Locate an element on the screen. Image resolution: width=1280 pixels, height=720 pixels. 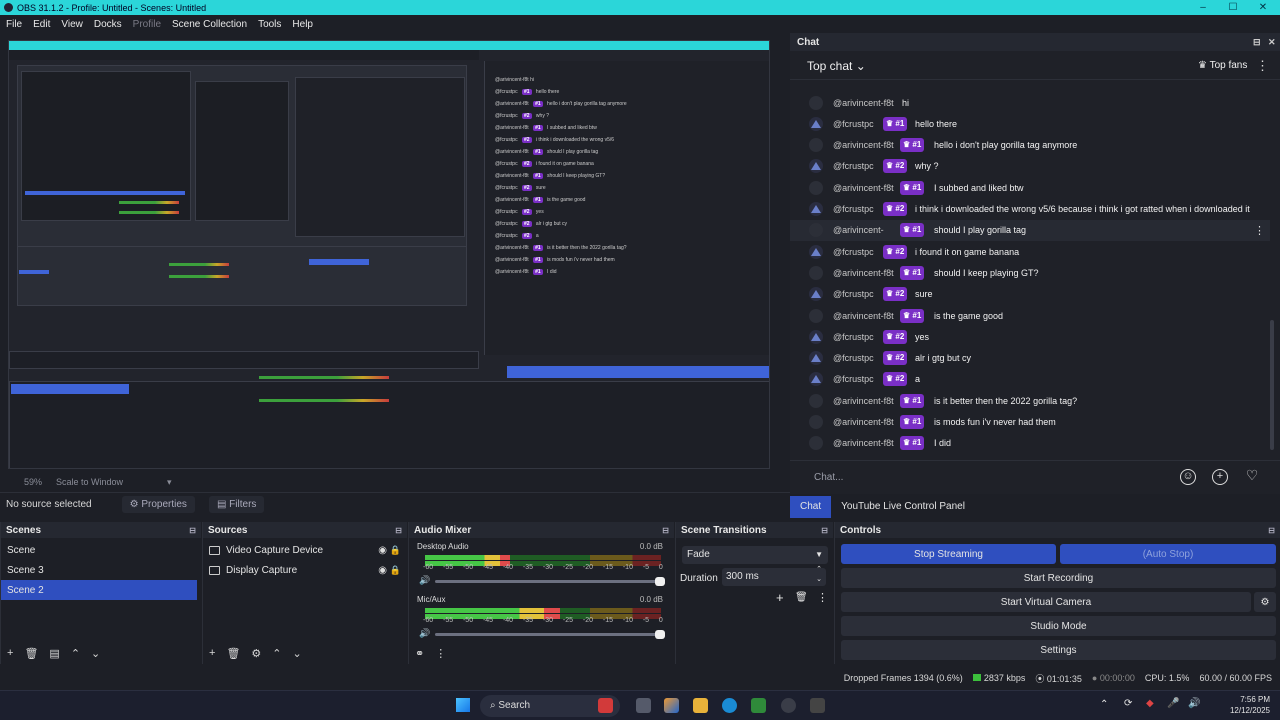
menu-profile: Profile is located at coordinates (147, 24).